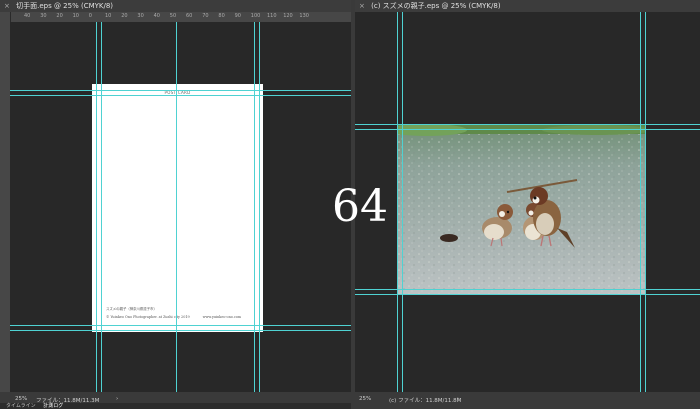 This screenshot has width=700, height=409. What do you see at coordinates (21, 406) in the screenshot?
I see `tab-timeline: タイムライン` at bounding box center [21, 406].